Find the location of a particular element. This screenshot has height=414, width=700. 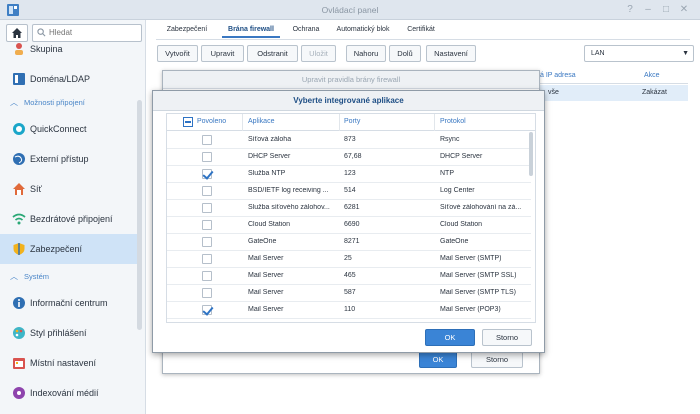

table-row: vše Zakázat is located at coordinates (613, 93).